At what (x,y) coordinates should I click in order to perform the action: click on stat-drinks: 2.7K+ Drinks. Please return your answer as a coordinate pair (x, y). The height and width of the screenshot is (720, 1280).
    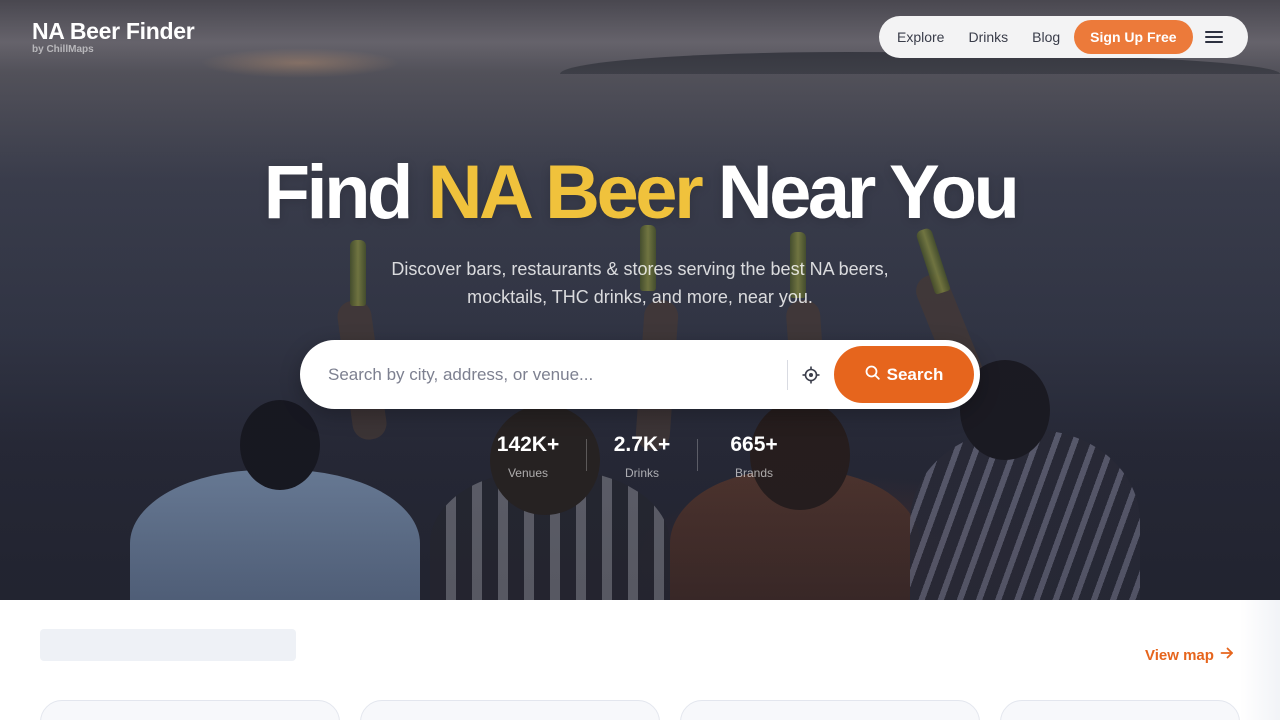
    Looking at the image, I should click on (642, 458).